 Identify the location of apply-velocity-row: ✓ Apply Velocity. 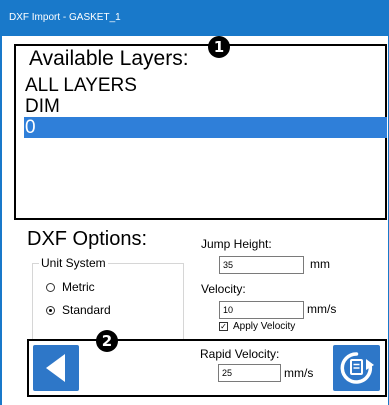
(257, 326).